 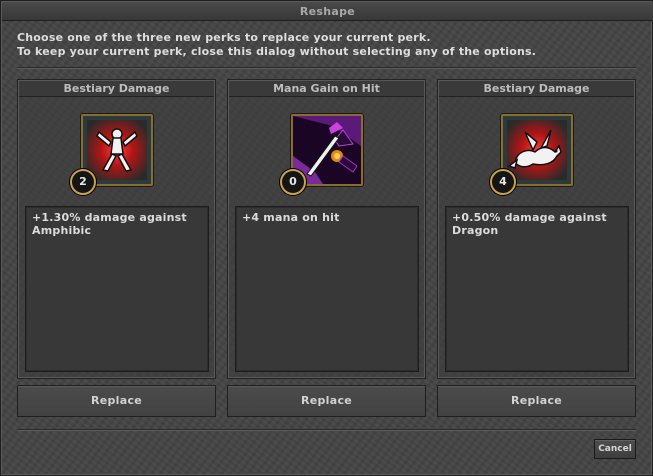 I want to click on perk-description: +0.50% damage against Dragon, so click(x=537, y=289).